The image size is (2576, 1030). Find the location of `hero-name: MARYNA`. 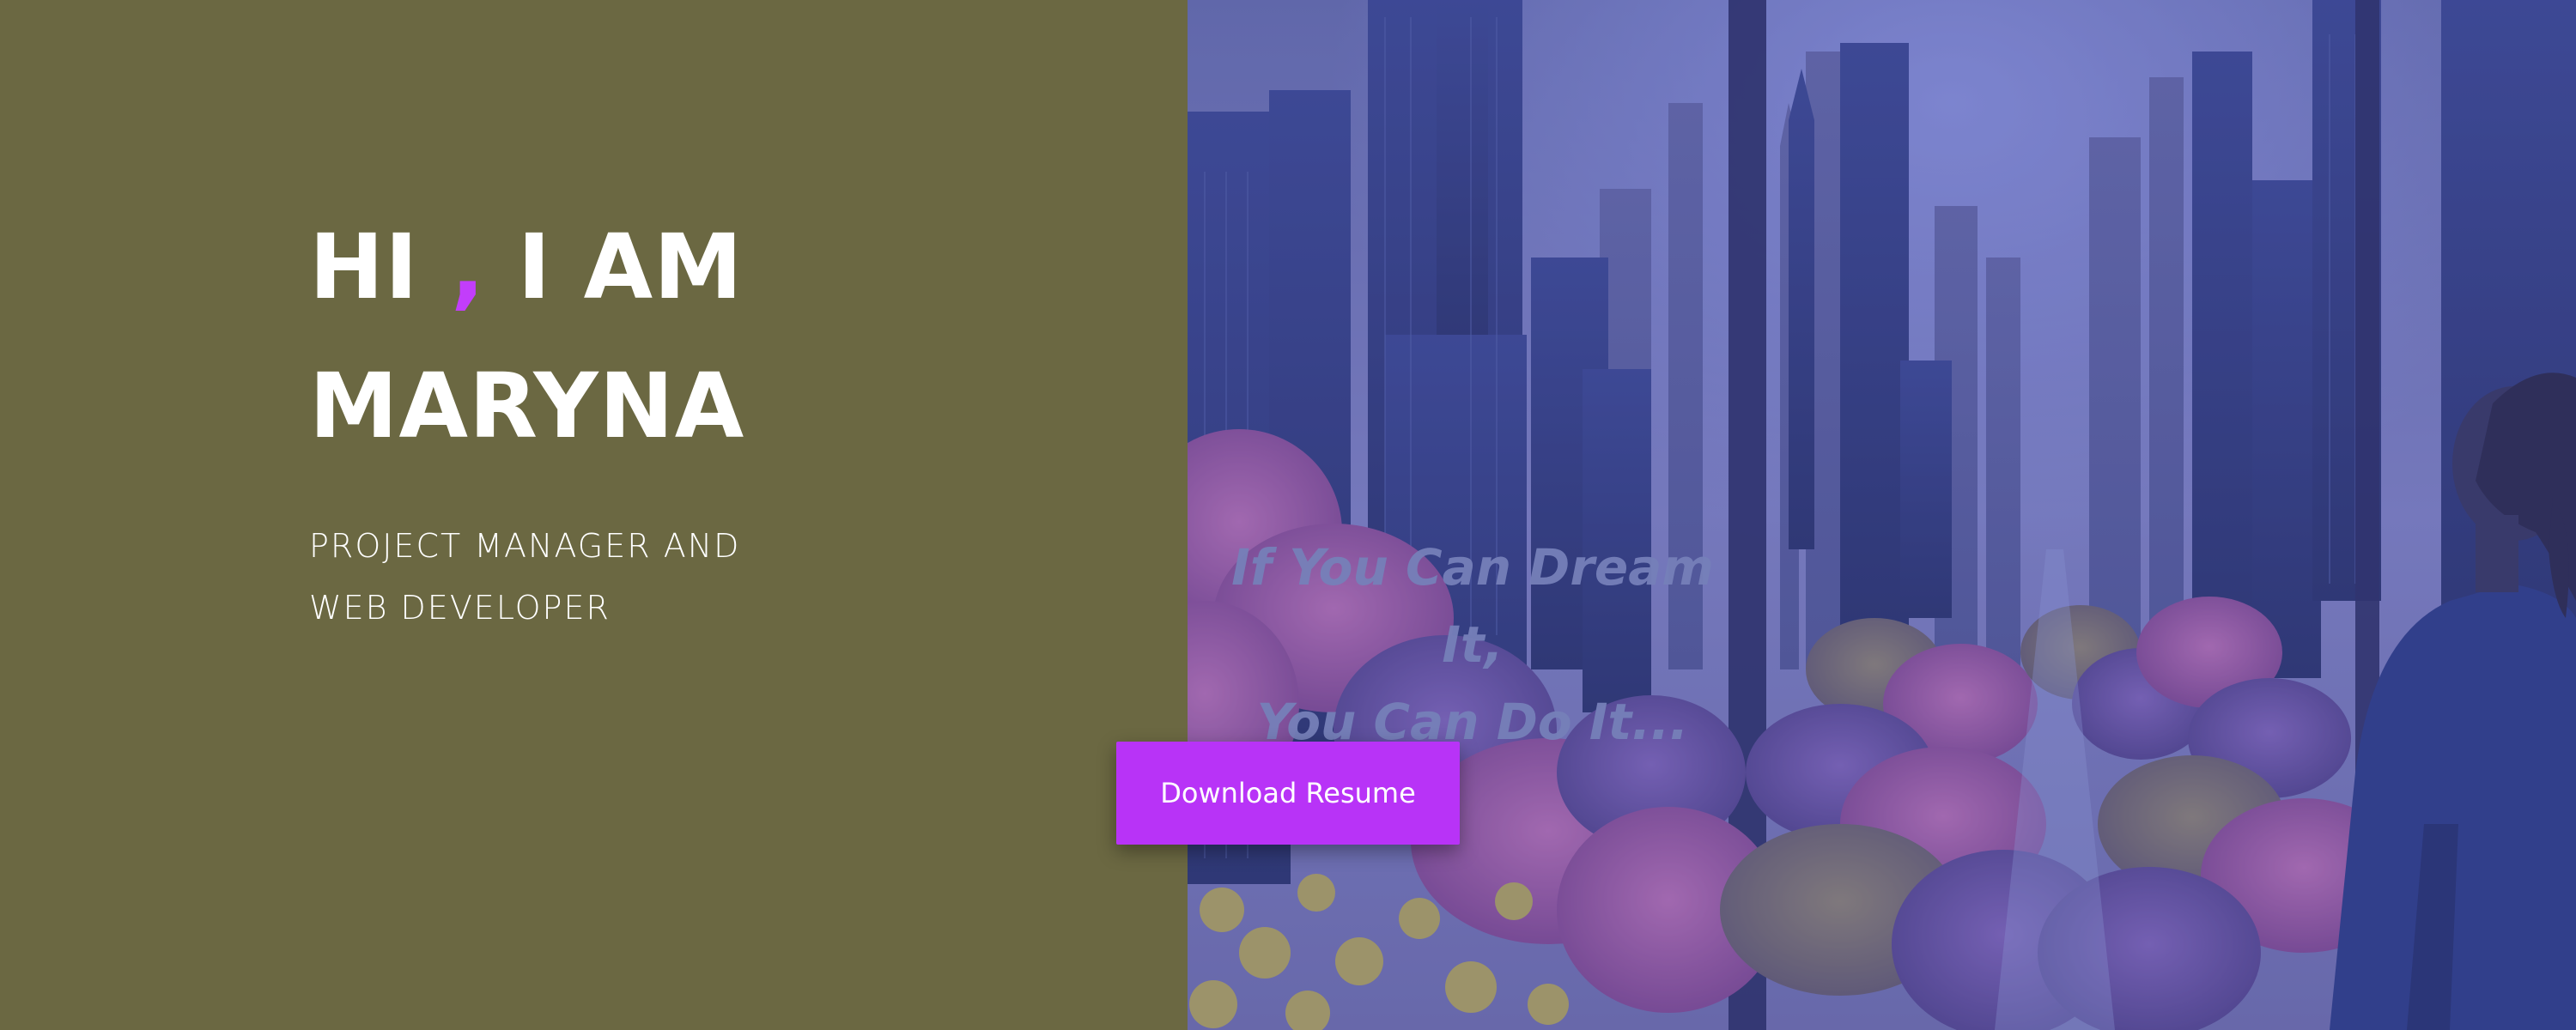

hero-name: MARYNA is located at coordinates (527, 406).